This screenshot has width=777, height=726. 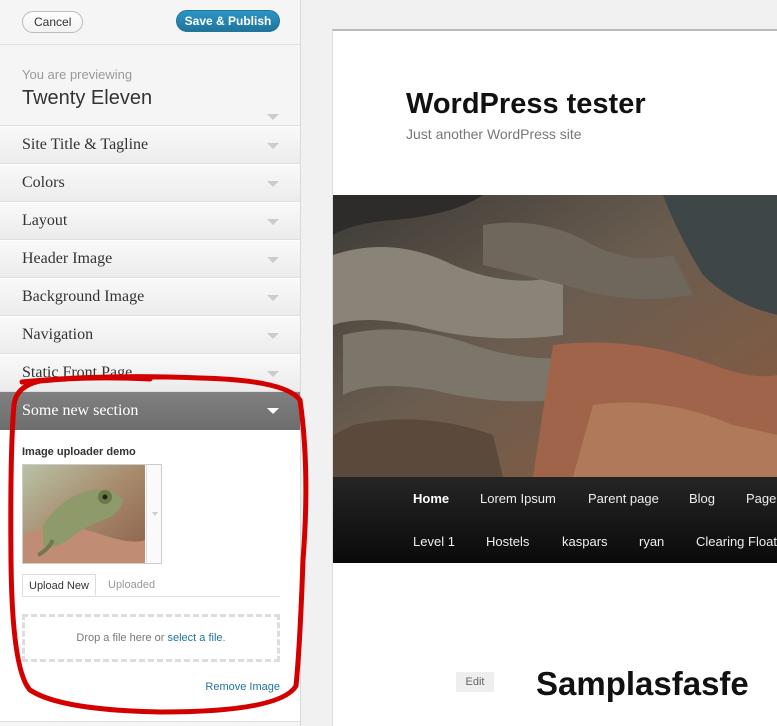 What do you see at coordinates (122, 638) in the screenshot?
I see `drop-text: Drop a file here or` at bounding box center [122, 638].